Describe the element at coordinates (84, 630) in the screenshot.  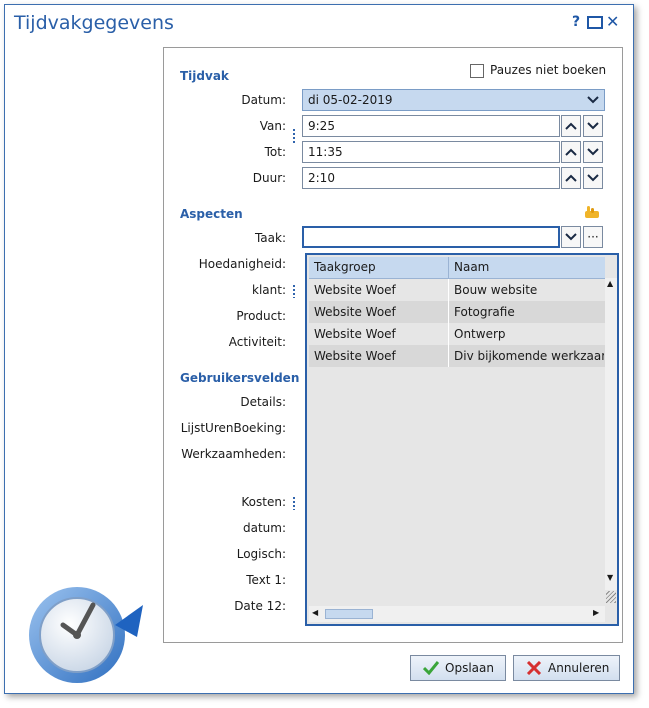
I see `clock-icon` at that location.